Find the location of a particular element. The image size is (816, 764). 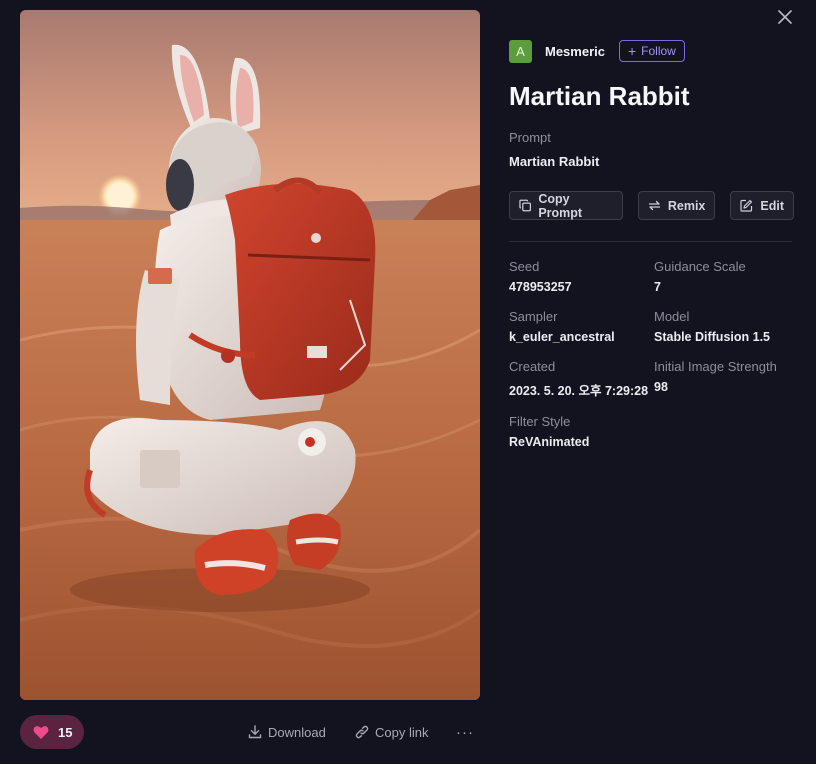

divider is located at coordinates (650, 241).